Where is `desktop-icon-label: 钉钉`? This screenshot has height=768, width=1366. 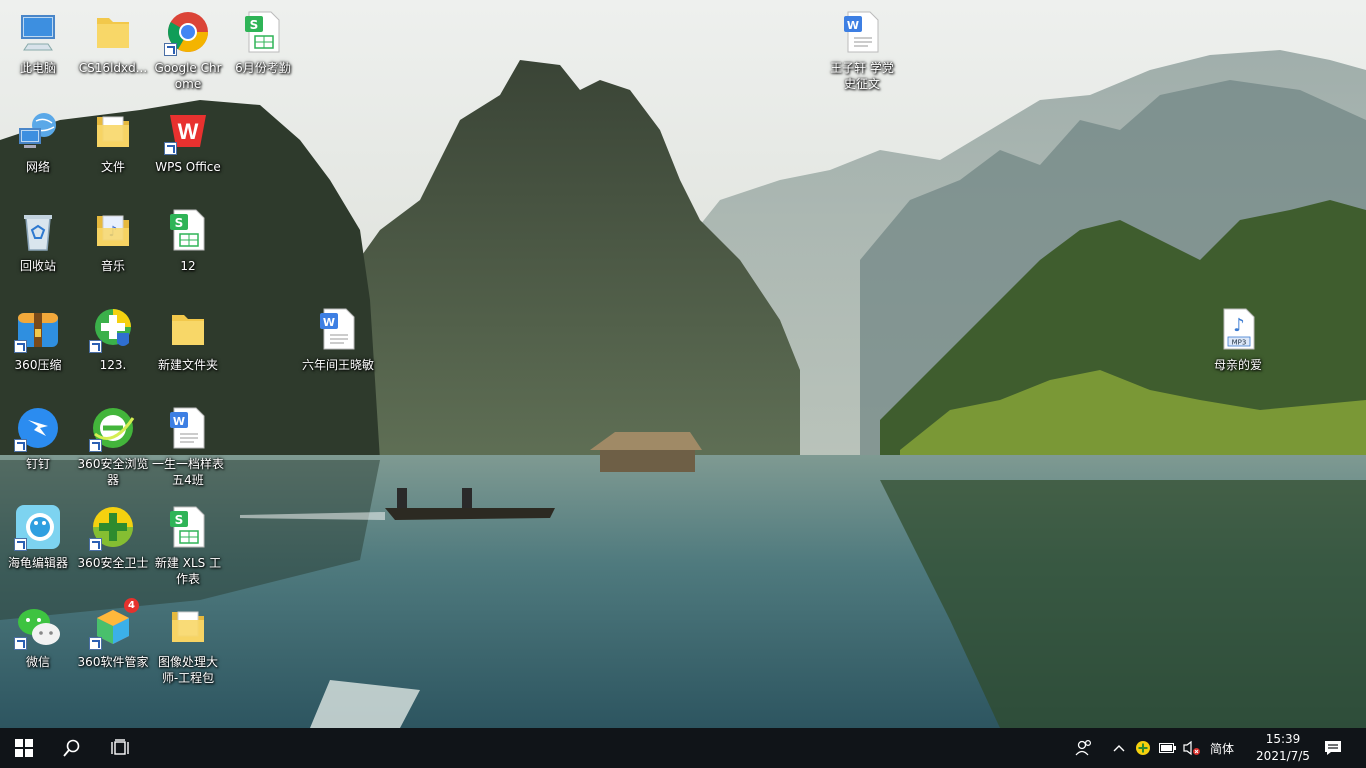
desktop-icon-label: 钉钉 is located at coordinates (37, 464).